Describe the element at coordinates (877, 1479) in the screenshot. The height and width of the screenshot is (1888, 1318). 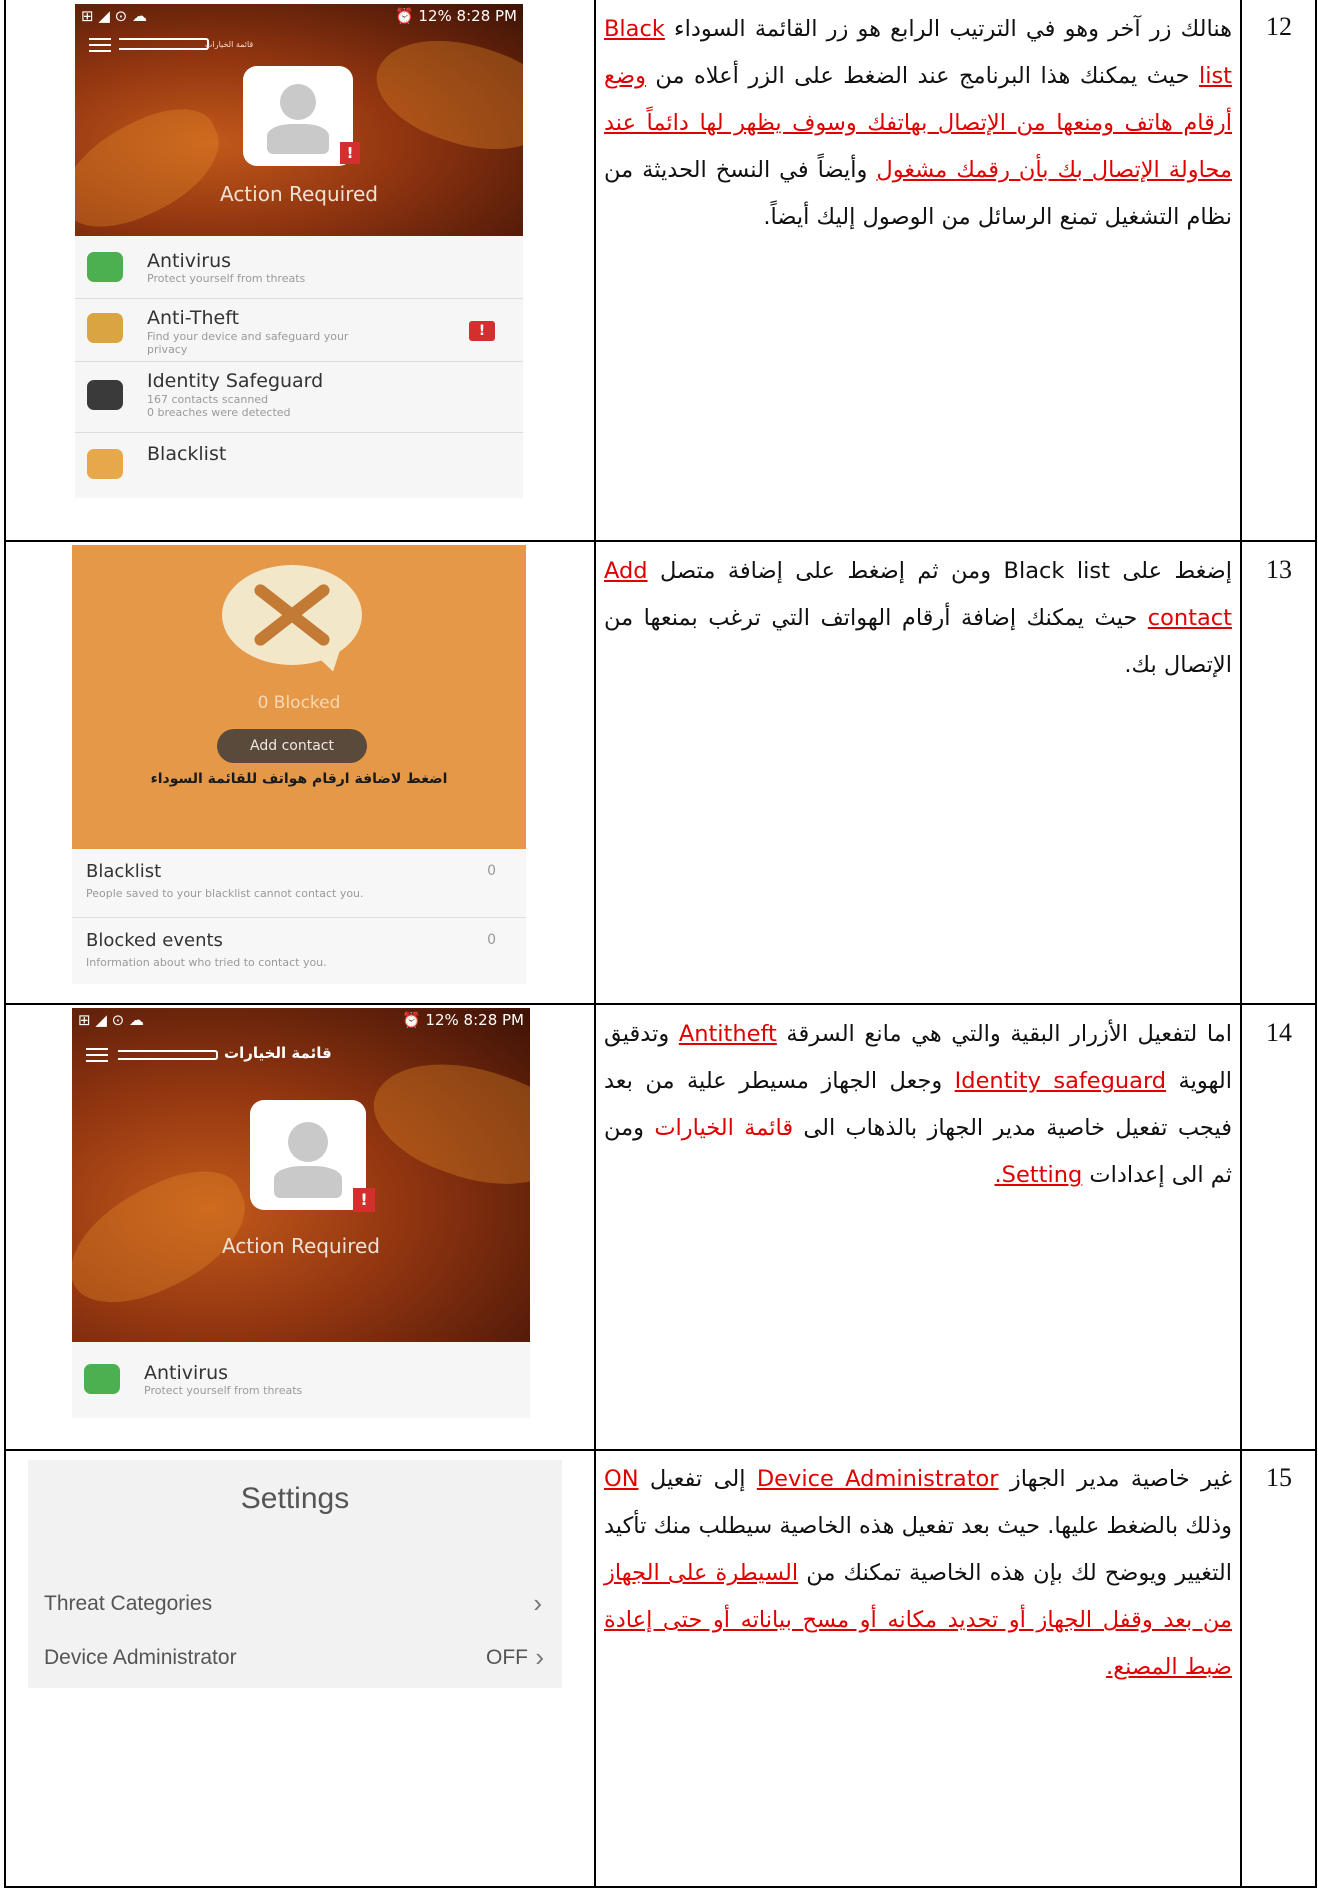
I see `highlighted-link-text: Device Administrator` at that location.